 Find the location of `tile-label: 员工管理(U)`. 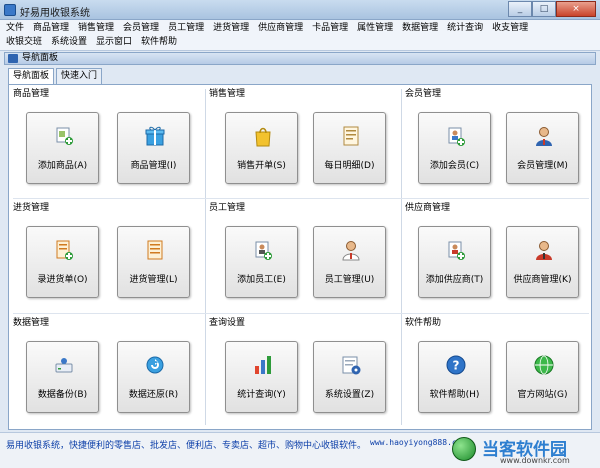

tile-label: 员工管理(U) is located at coordinates (349, 280).